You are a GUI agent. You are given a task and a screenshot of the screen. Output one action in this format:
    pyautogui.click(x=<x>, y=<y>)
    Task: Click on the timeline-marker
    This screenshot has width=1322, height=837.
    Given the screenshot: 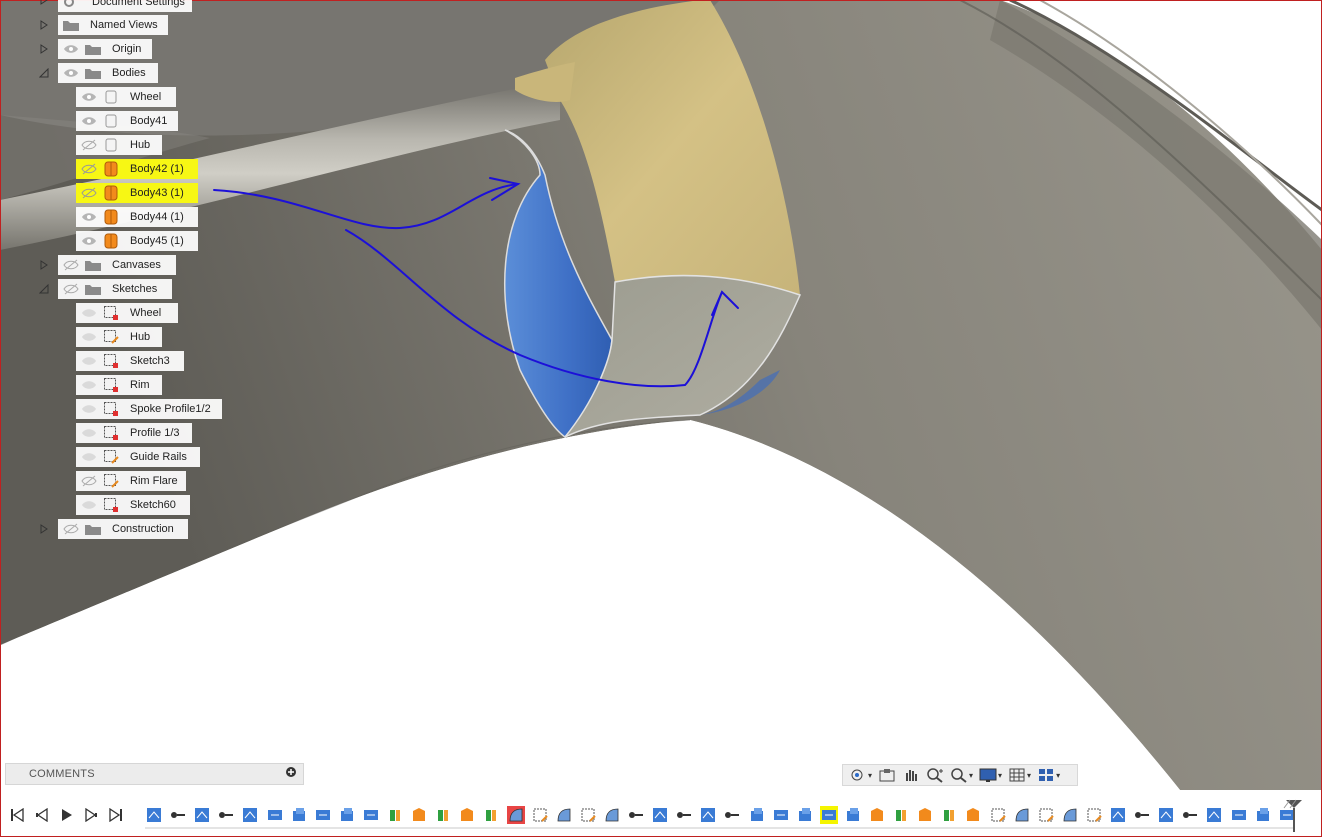 What is the action you would take?
    pyautogui.click(x=1294, y=815)
    